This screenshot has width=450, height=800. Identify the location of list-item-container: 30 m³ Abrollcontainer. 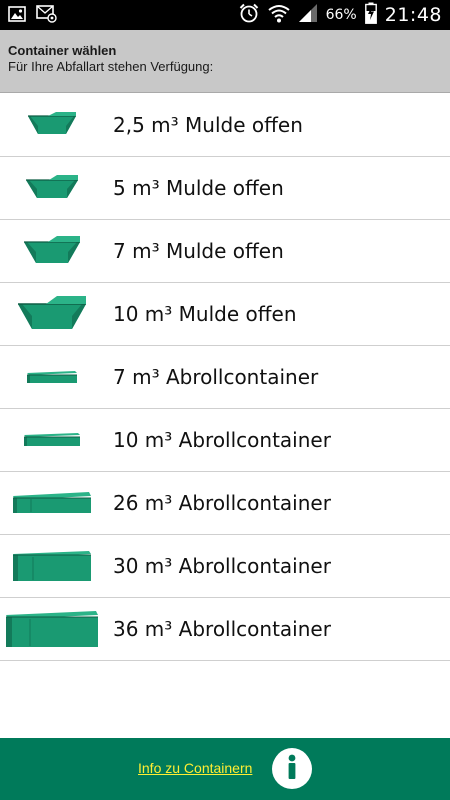
(225, 566).